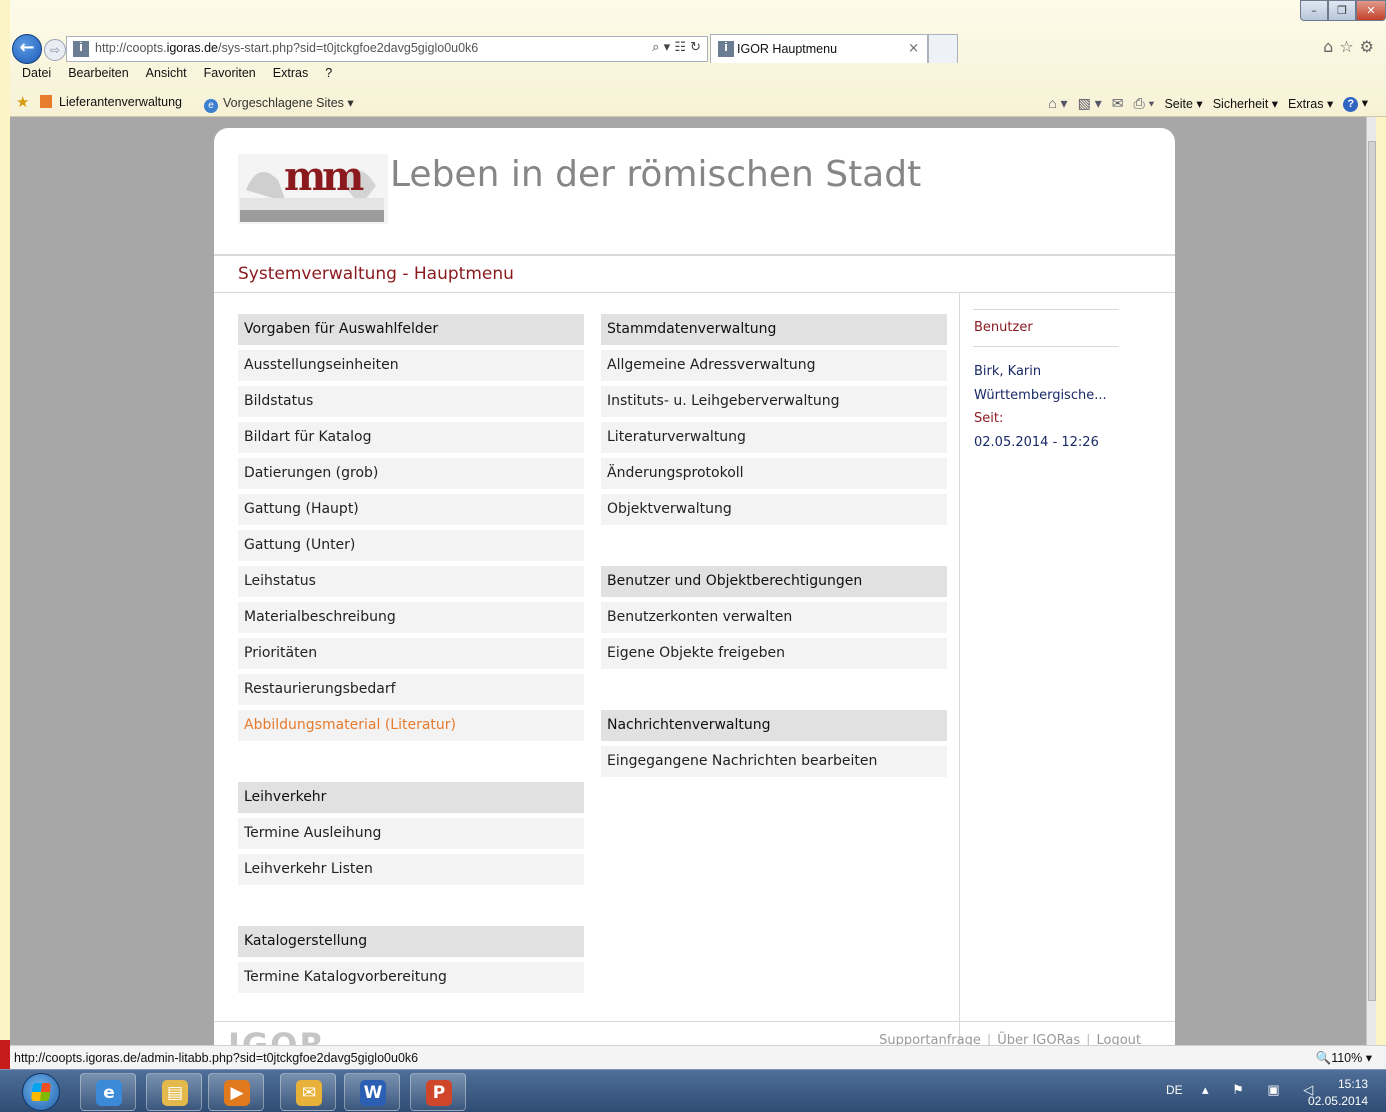 The image size is (1386, 1112). What do you see at coordinates (411, 473) in the screenshot?
I see `menu-item-datierungen: Datierungen (grob)` at bounding box center [411, 473].